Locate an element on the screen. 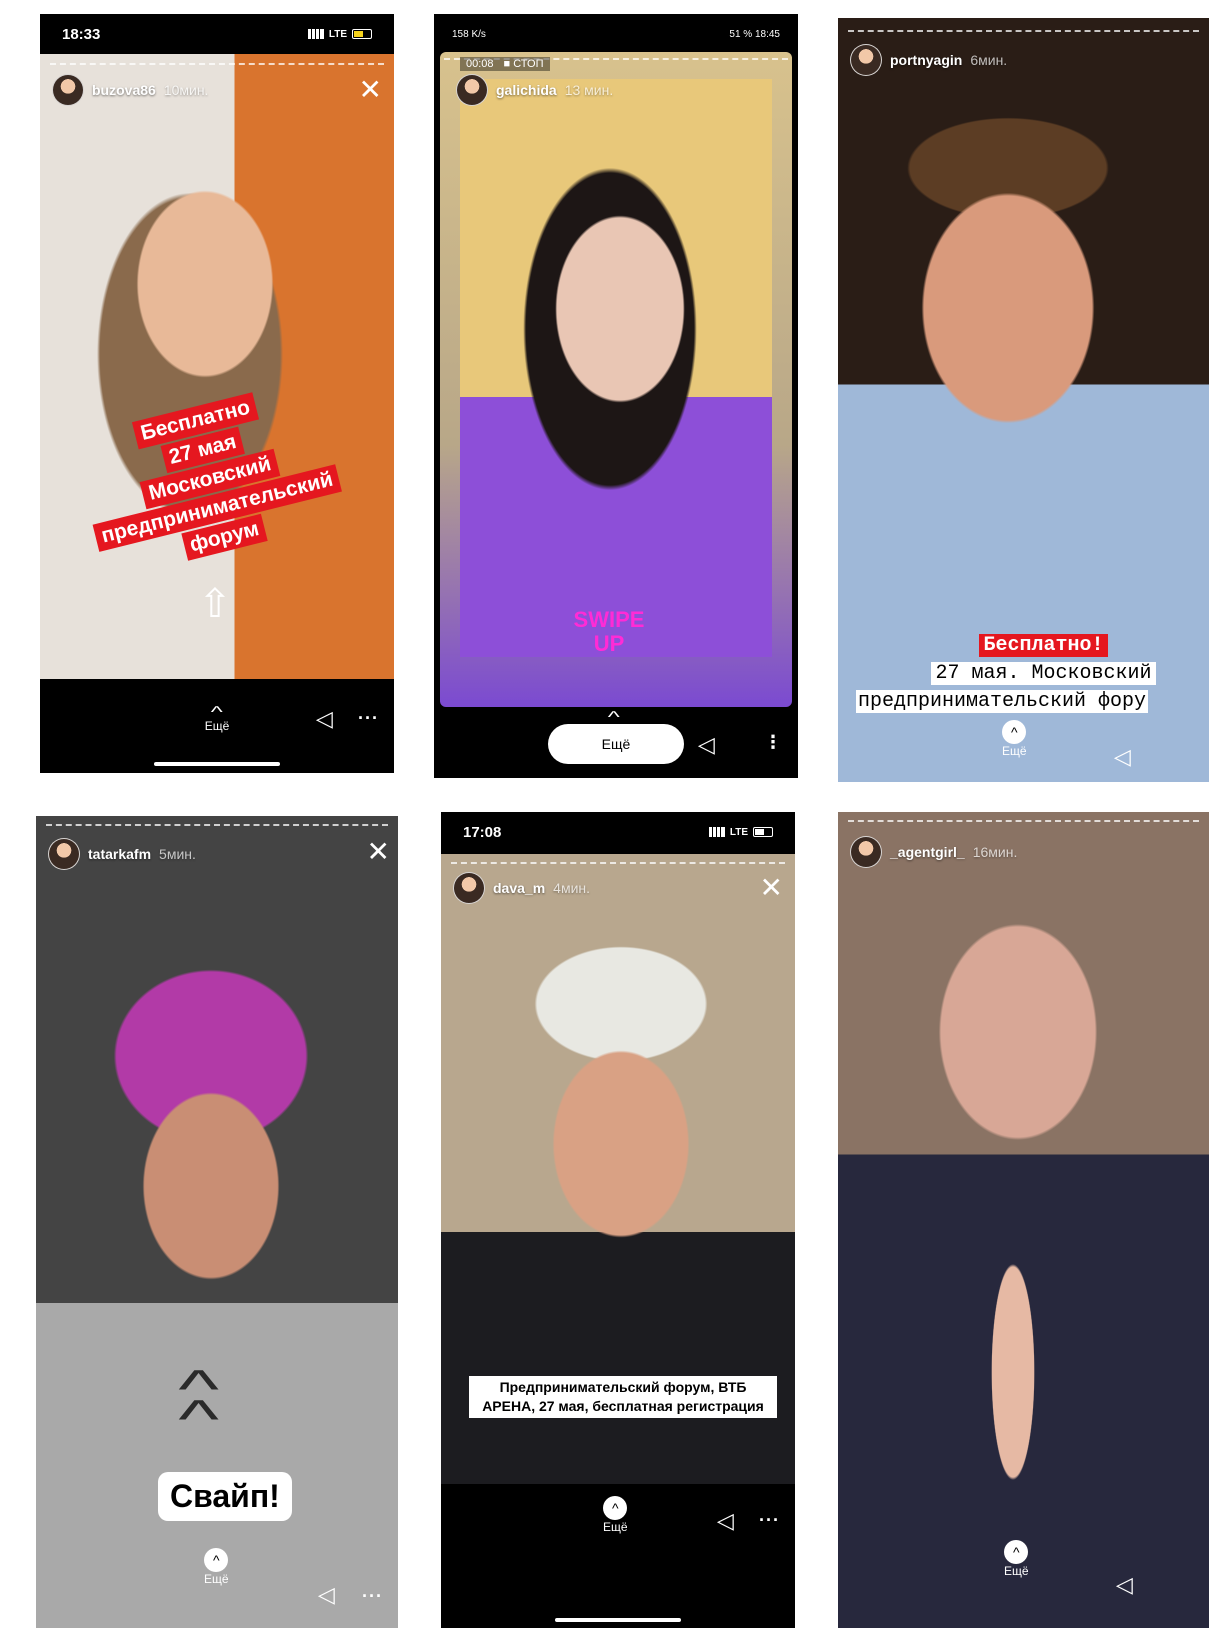 Image resolution: width=1209 pixels, height=1628 pixels. username: buzova86 is located at coordinates (124, 90).